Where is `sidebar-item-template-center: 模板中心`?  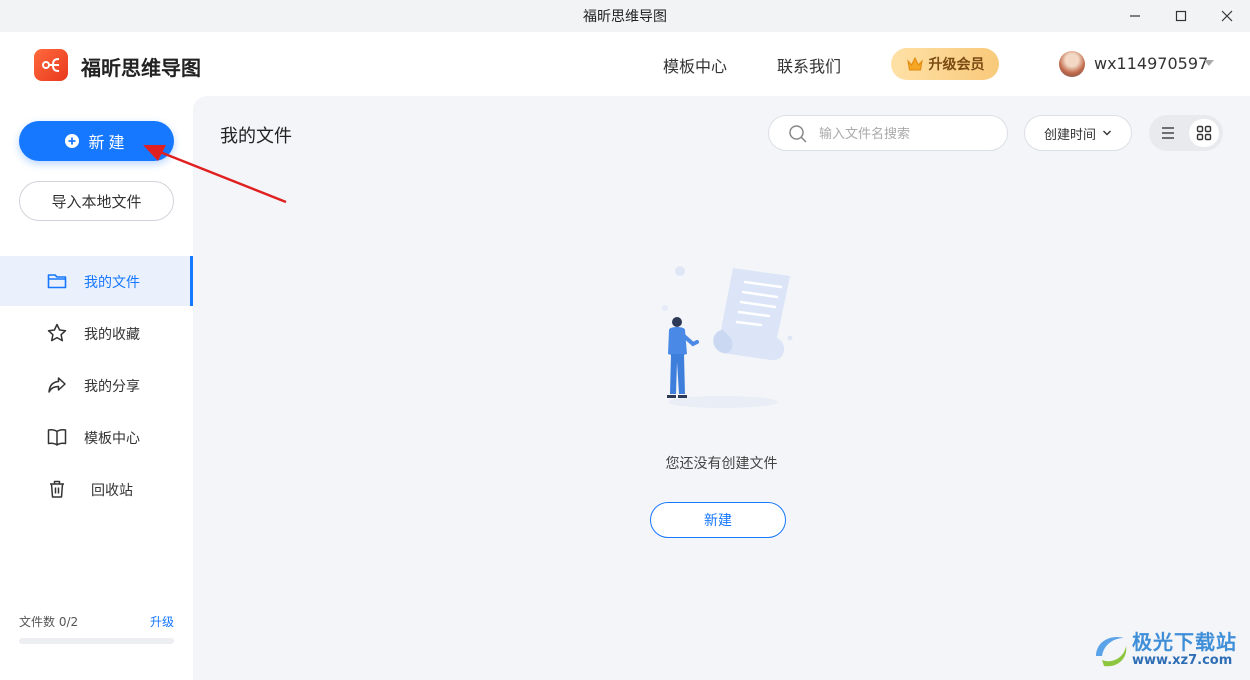
sidebar-item-template-center: 模板中心 is located at coordinates (96, 437).